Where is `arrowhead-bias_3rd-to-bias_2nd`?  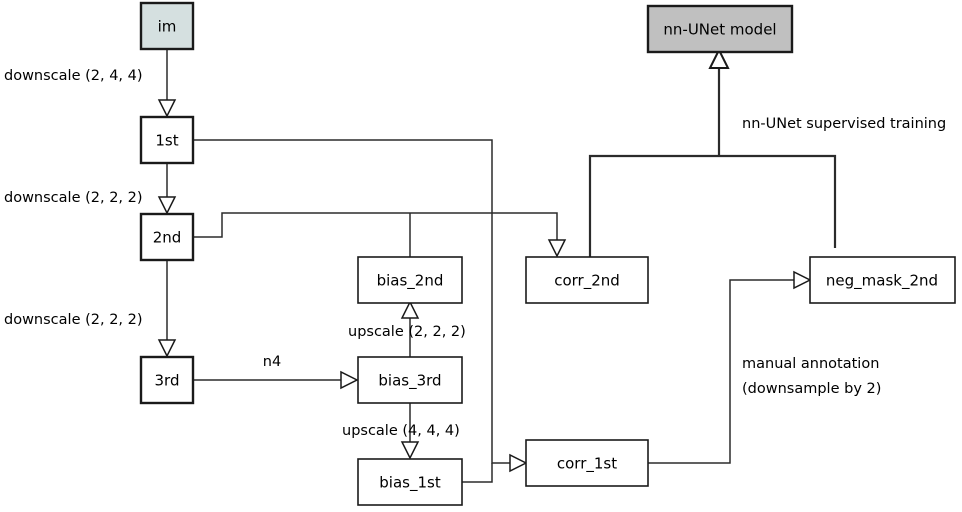 arrowhead-bias_3rd-to-bias_2nd is located at coordinates (410, 309).